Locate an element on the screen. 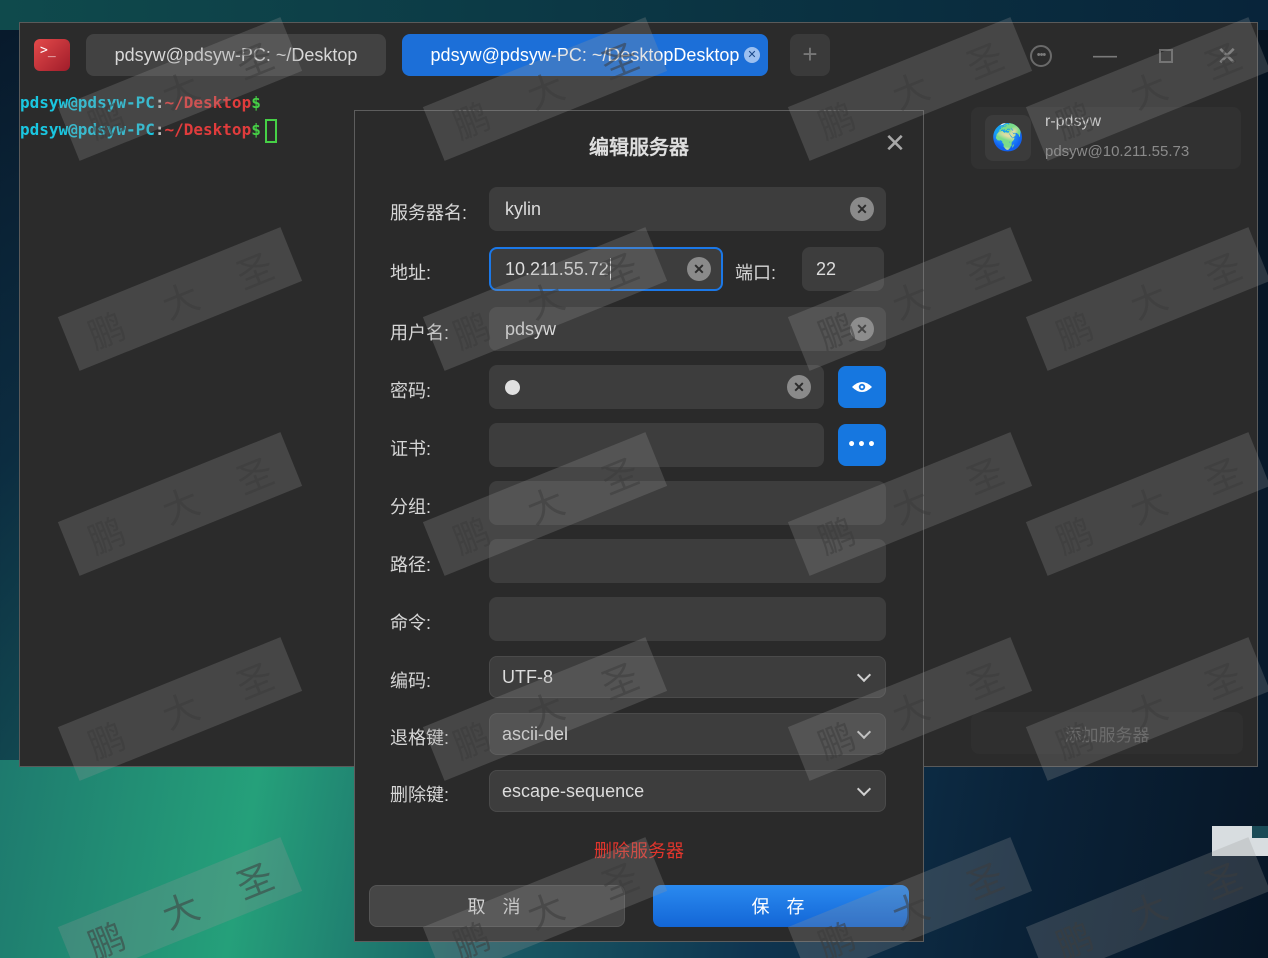  delete-key-label: 删除键: is located at coordinates (420, 795).